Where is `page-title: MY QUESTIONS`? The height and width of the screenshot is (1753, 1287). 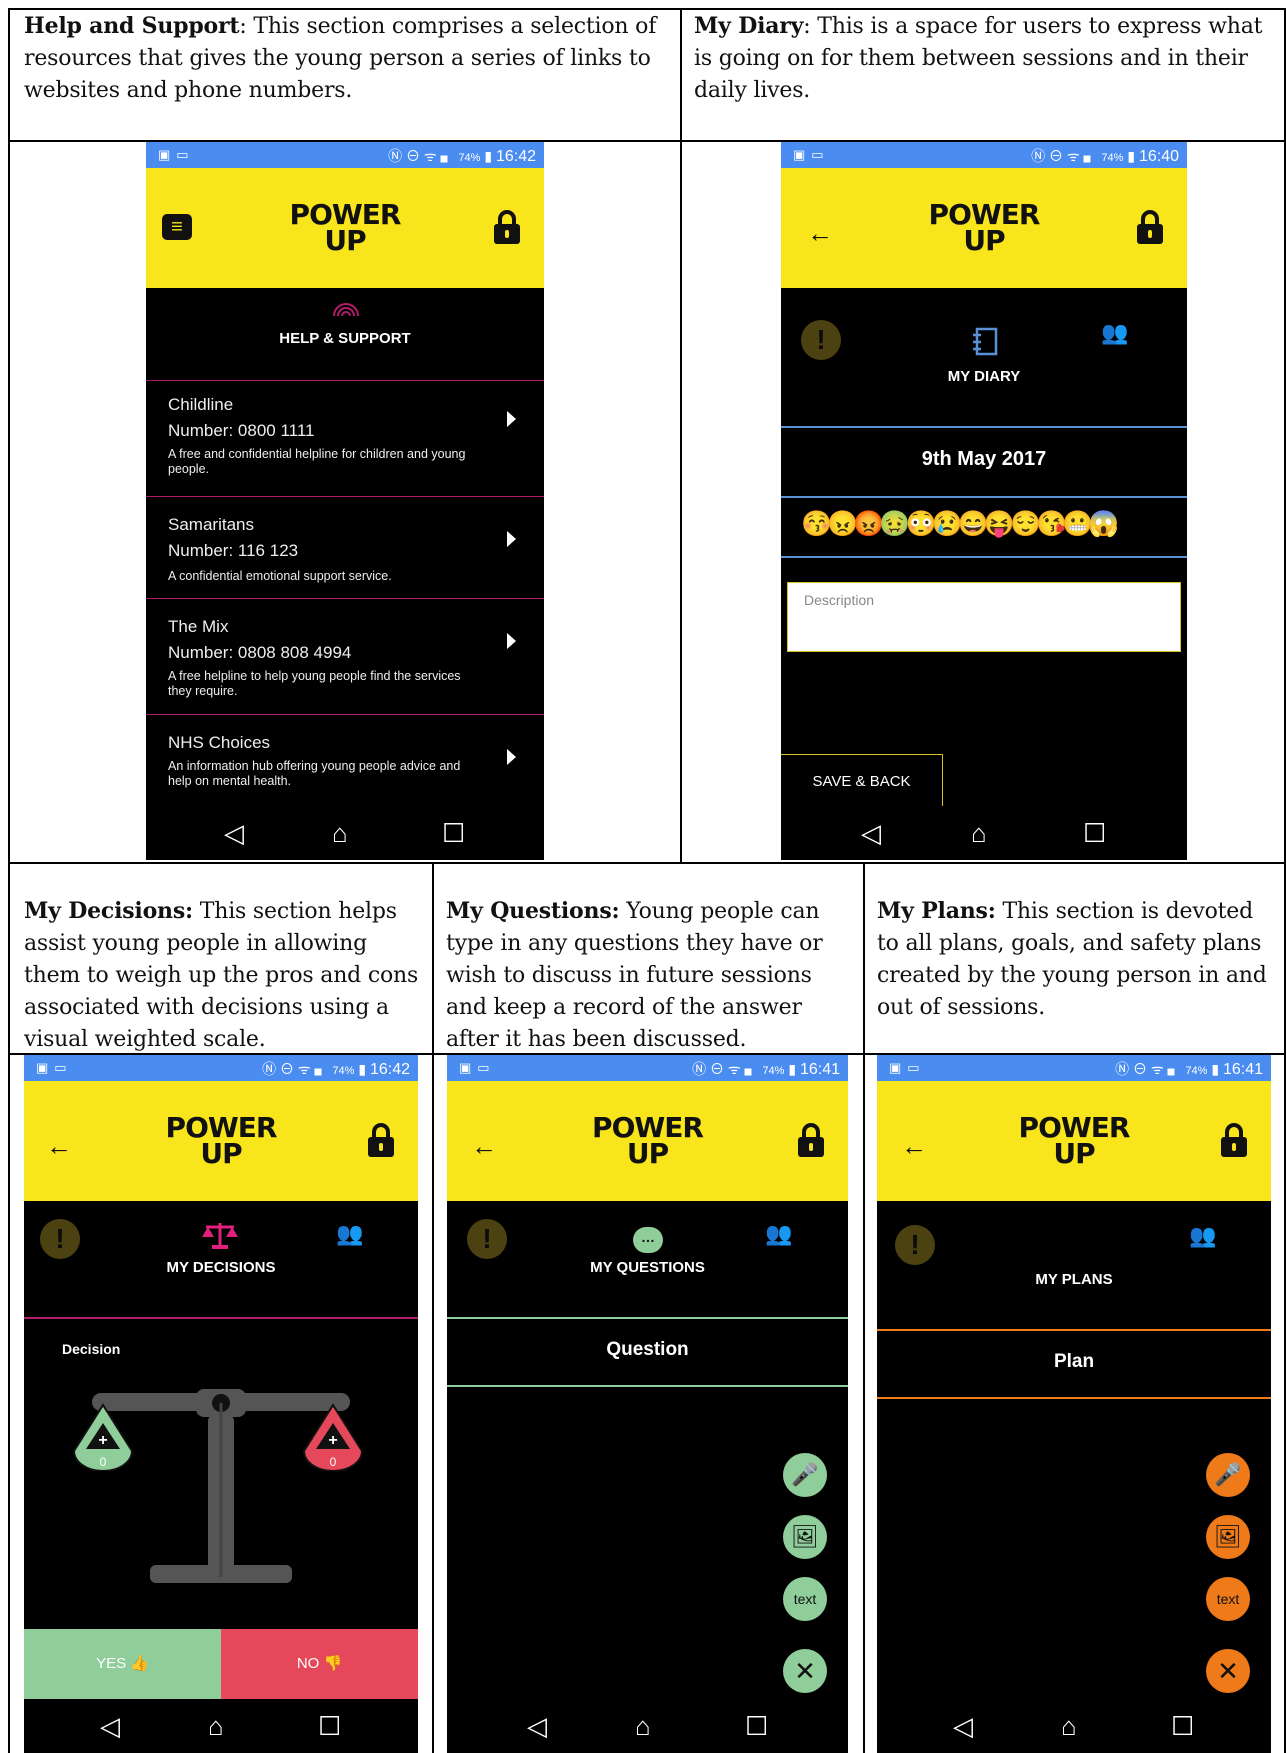 page-title: MY QUESTIONS is located at coordinates (647, 1267).